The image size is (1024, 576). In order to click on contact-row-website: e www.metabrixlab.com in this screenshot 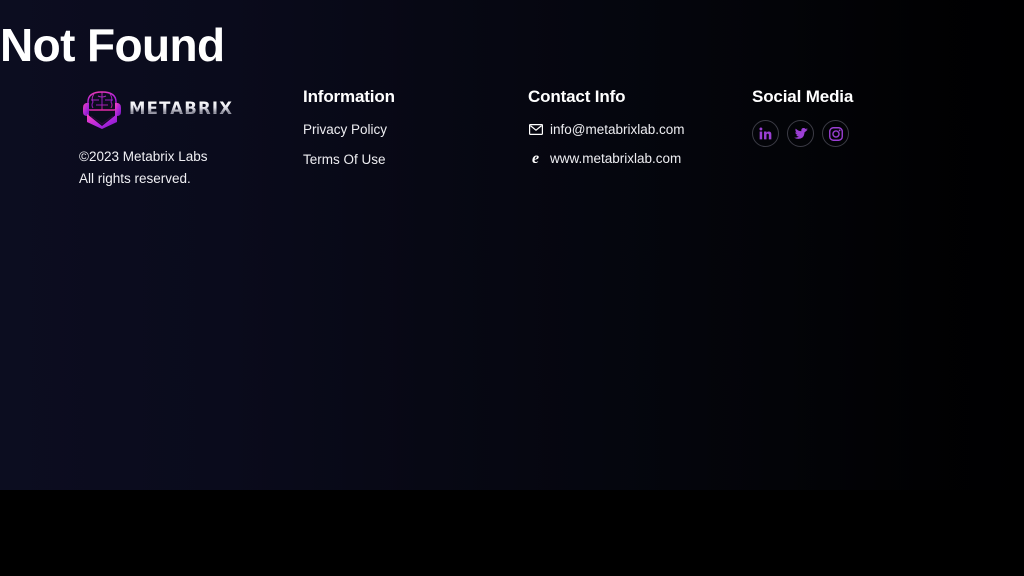, I will do `click(633, 158)`.